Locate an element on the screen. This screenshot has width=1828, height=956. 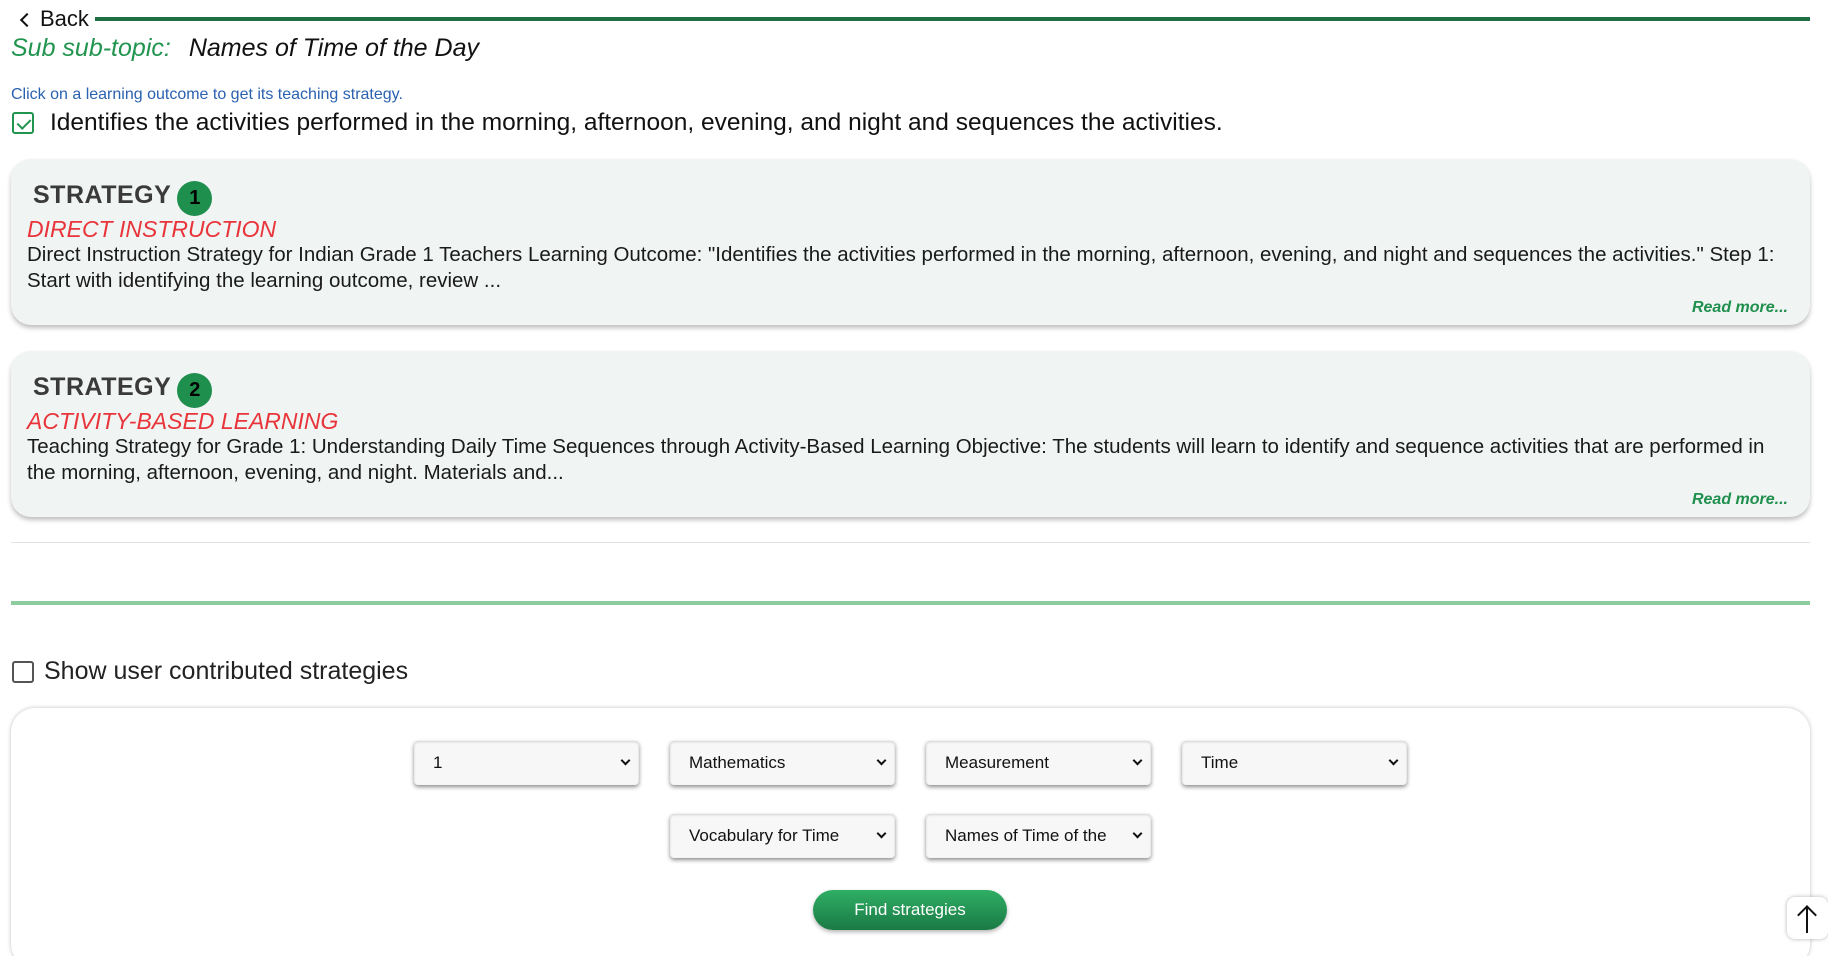
subtopic-select: Time is located at coordinates (1294, 763).